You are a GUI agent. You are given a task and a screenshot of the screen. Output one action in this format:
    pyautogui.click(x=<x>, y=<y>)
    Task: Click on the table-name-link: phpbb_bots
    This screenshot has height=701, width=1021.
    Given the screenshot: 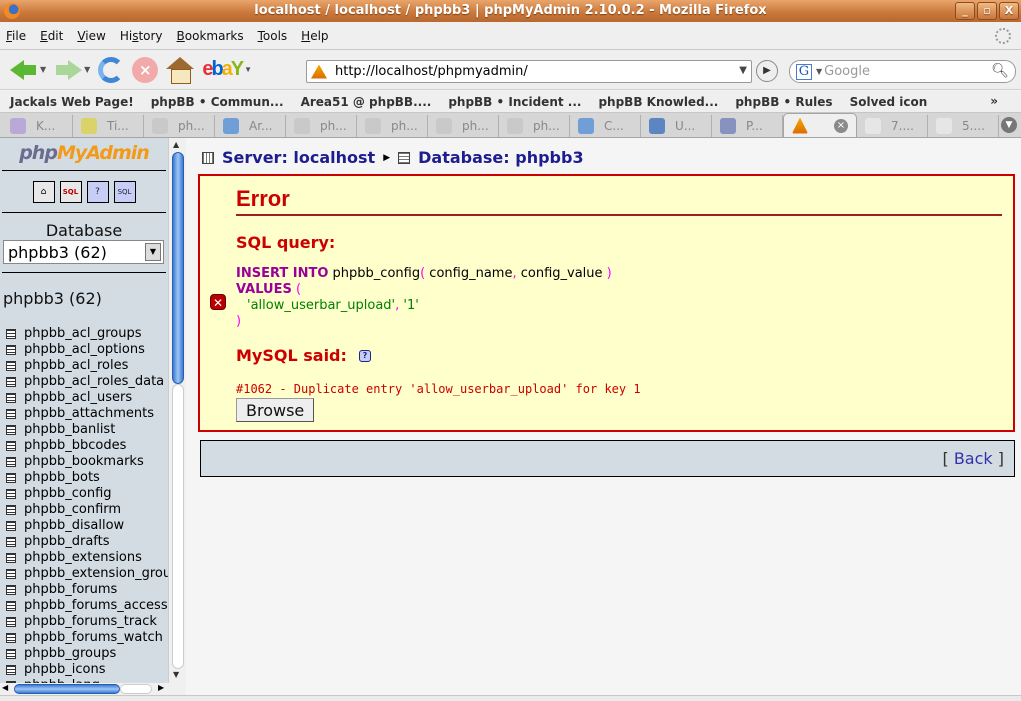 What is the action you would take?
    pyautogui.click(x=62, y=478)
    